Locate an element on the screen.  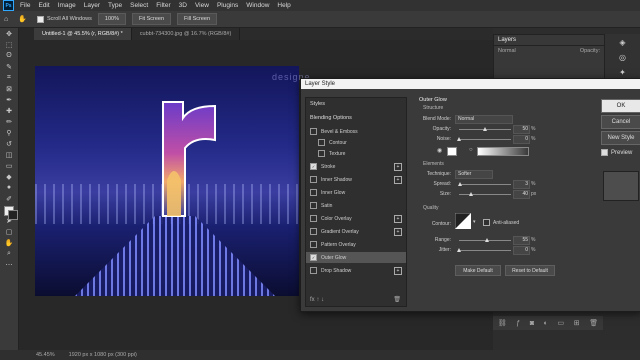
channels-panel-icon: ◎ is located at coordinates (622, 57).